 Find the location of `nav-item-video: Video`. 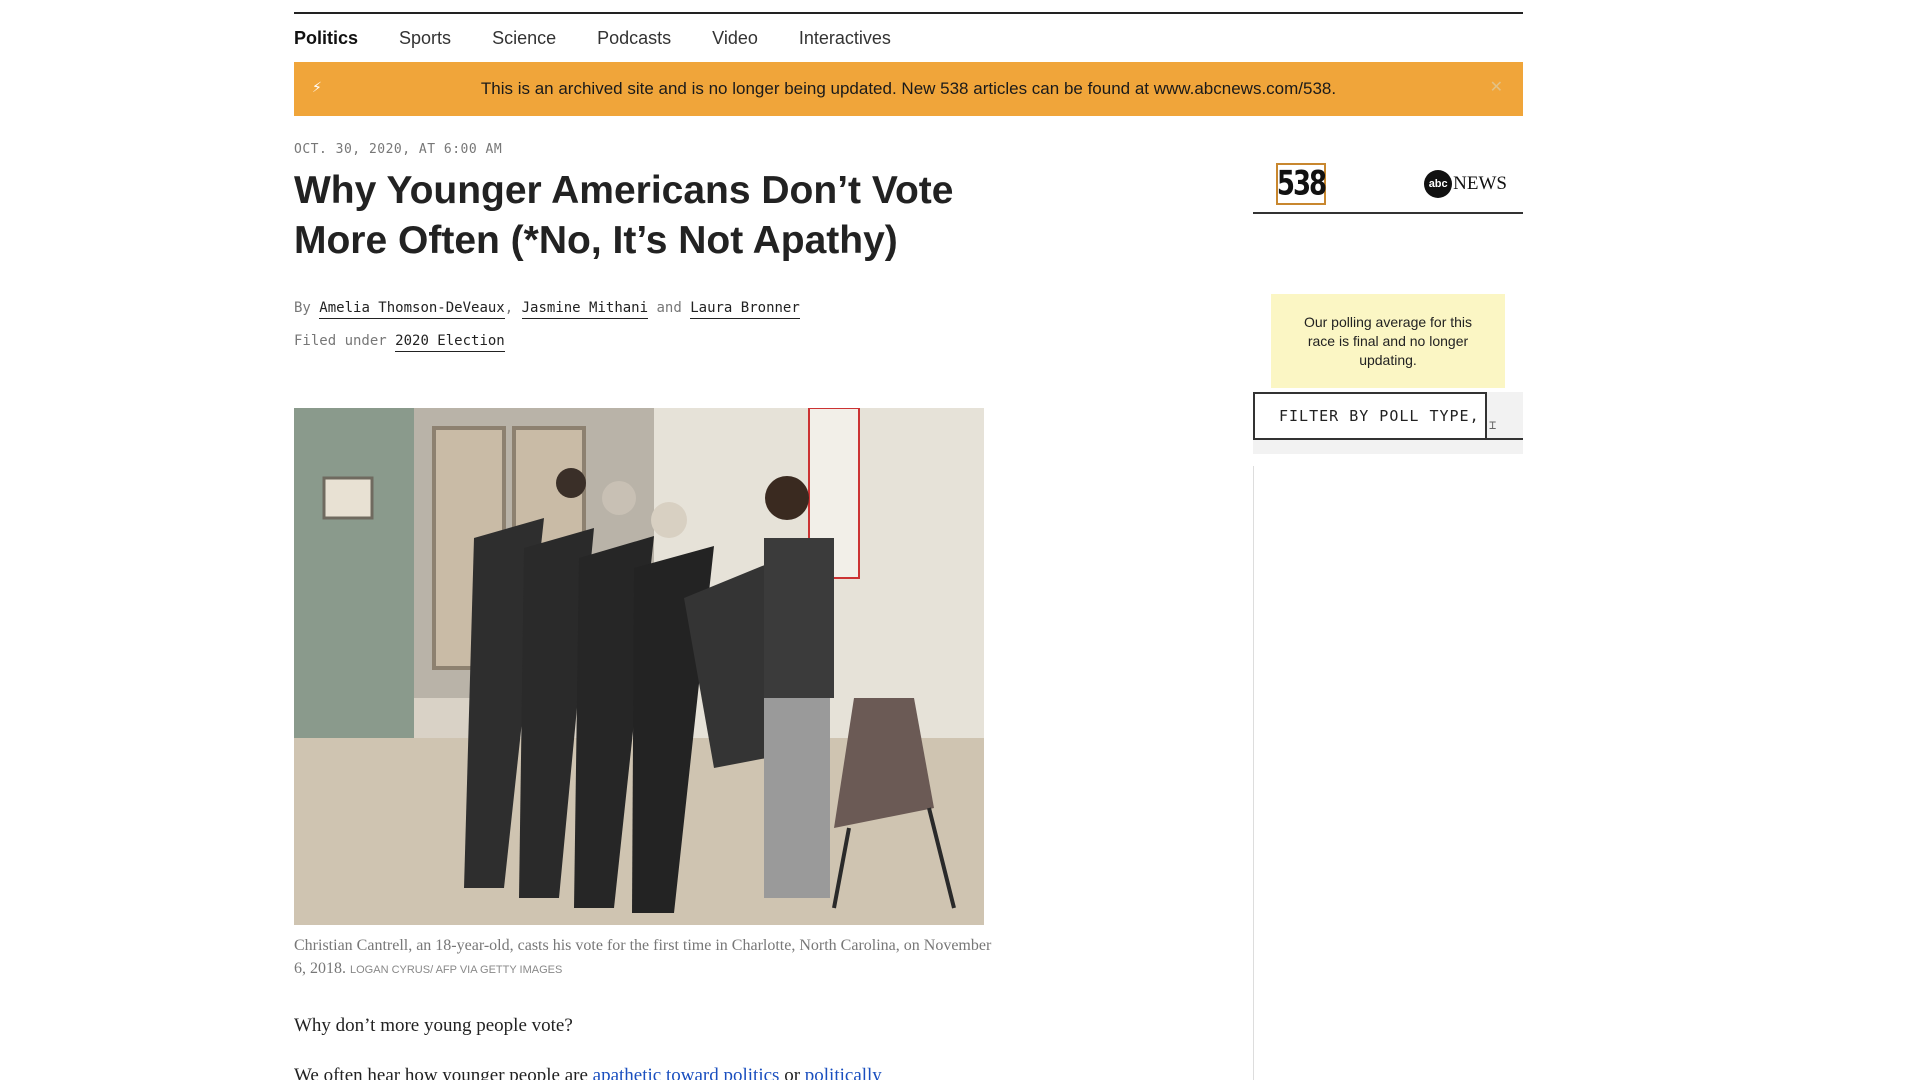

nav-item-video: Video is located at coordinates (735, 38).